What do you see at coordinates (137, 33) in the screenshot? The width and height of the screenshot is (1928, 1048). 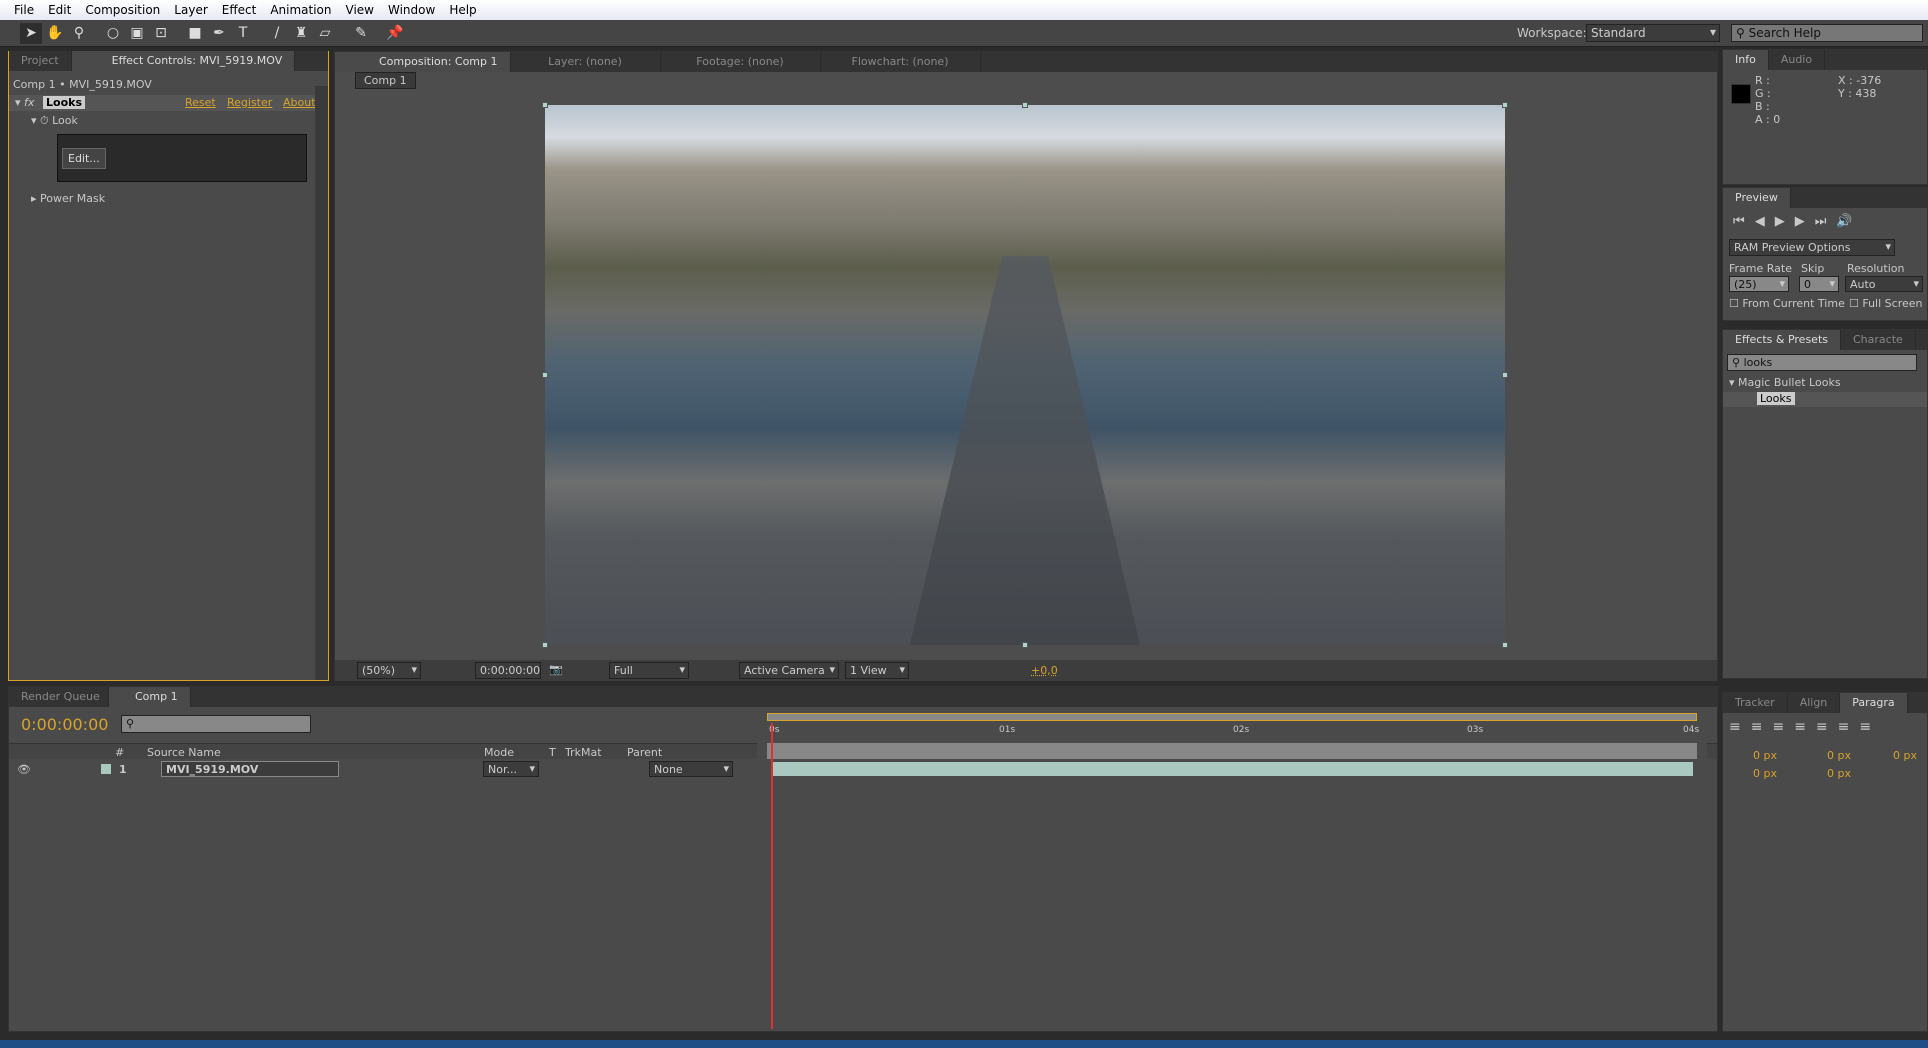 I see `camera-tool-icon: ▣` at bounding box center [137, 33].